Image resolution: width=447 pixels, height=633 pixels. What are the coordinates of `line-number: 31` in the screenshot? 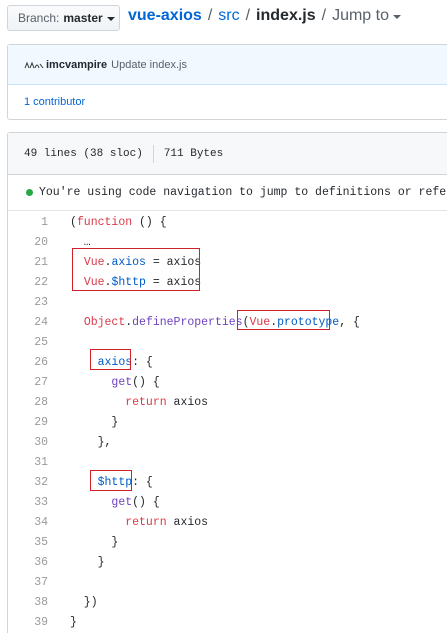 It's located at (28, 462).